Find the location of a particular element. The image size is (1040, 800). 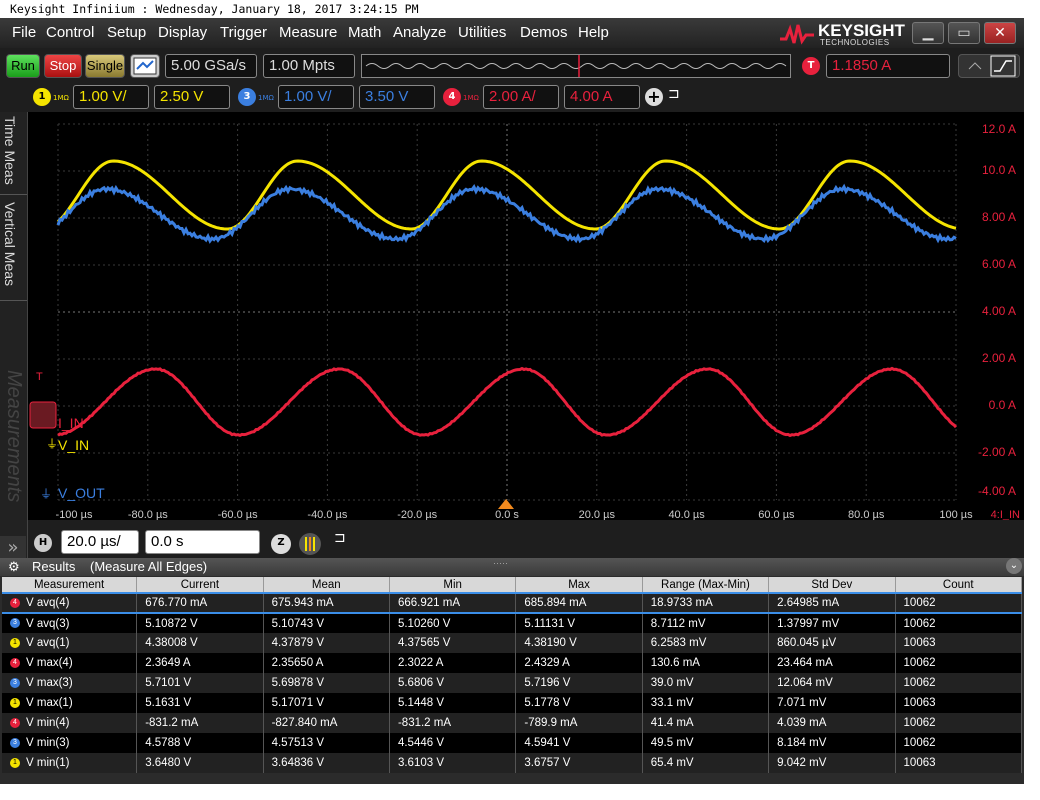

trigger-mode-button is located at coordinates (989, 66).